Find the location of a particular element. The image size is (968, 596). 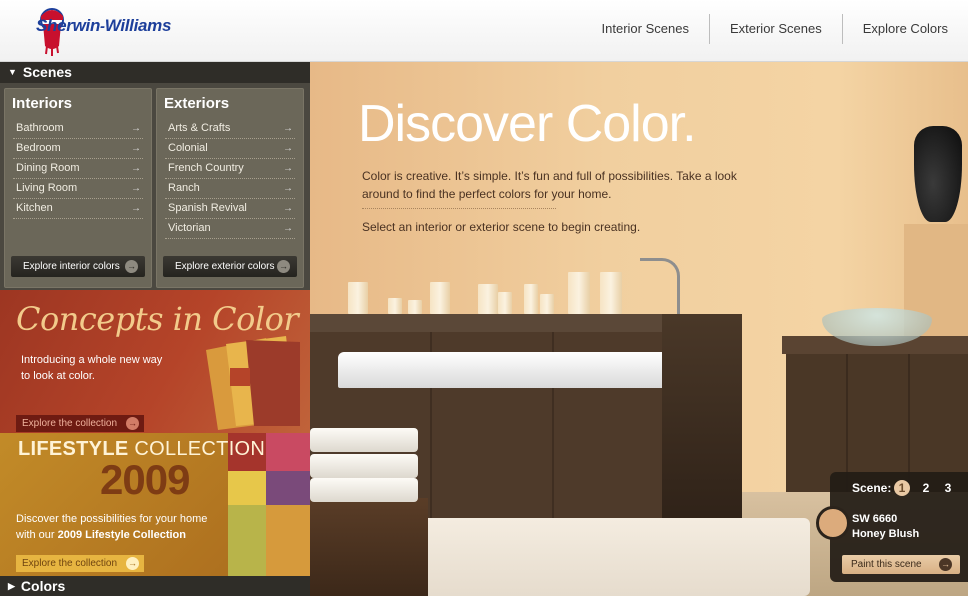

hero-title: Discover Color. is located at coordinates (527, 124).